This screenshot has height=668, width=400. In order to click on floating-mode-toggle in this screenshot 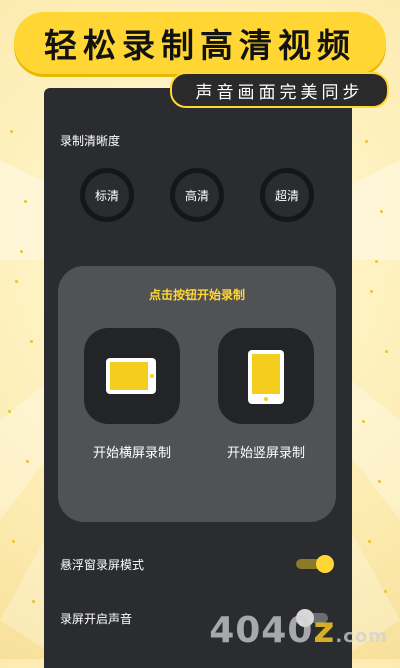, I will do `click(318, 564)`.